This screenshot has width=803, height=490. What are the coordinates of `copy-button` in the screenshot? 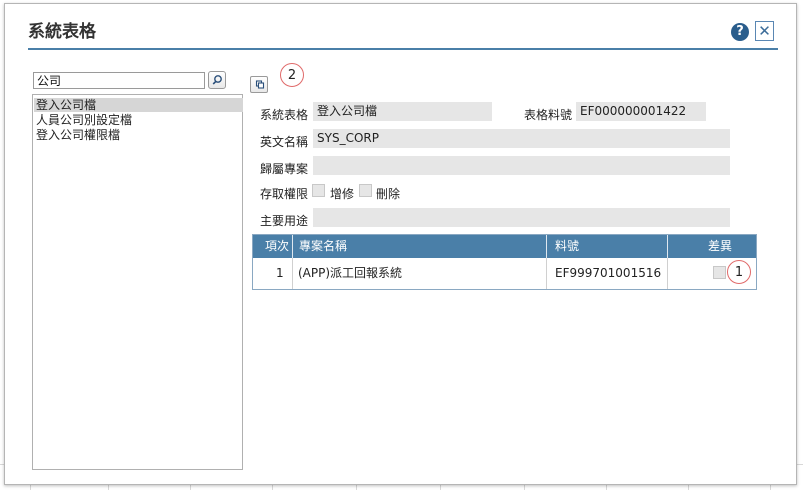 It's located at (259, 84).